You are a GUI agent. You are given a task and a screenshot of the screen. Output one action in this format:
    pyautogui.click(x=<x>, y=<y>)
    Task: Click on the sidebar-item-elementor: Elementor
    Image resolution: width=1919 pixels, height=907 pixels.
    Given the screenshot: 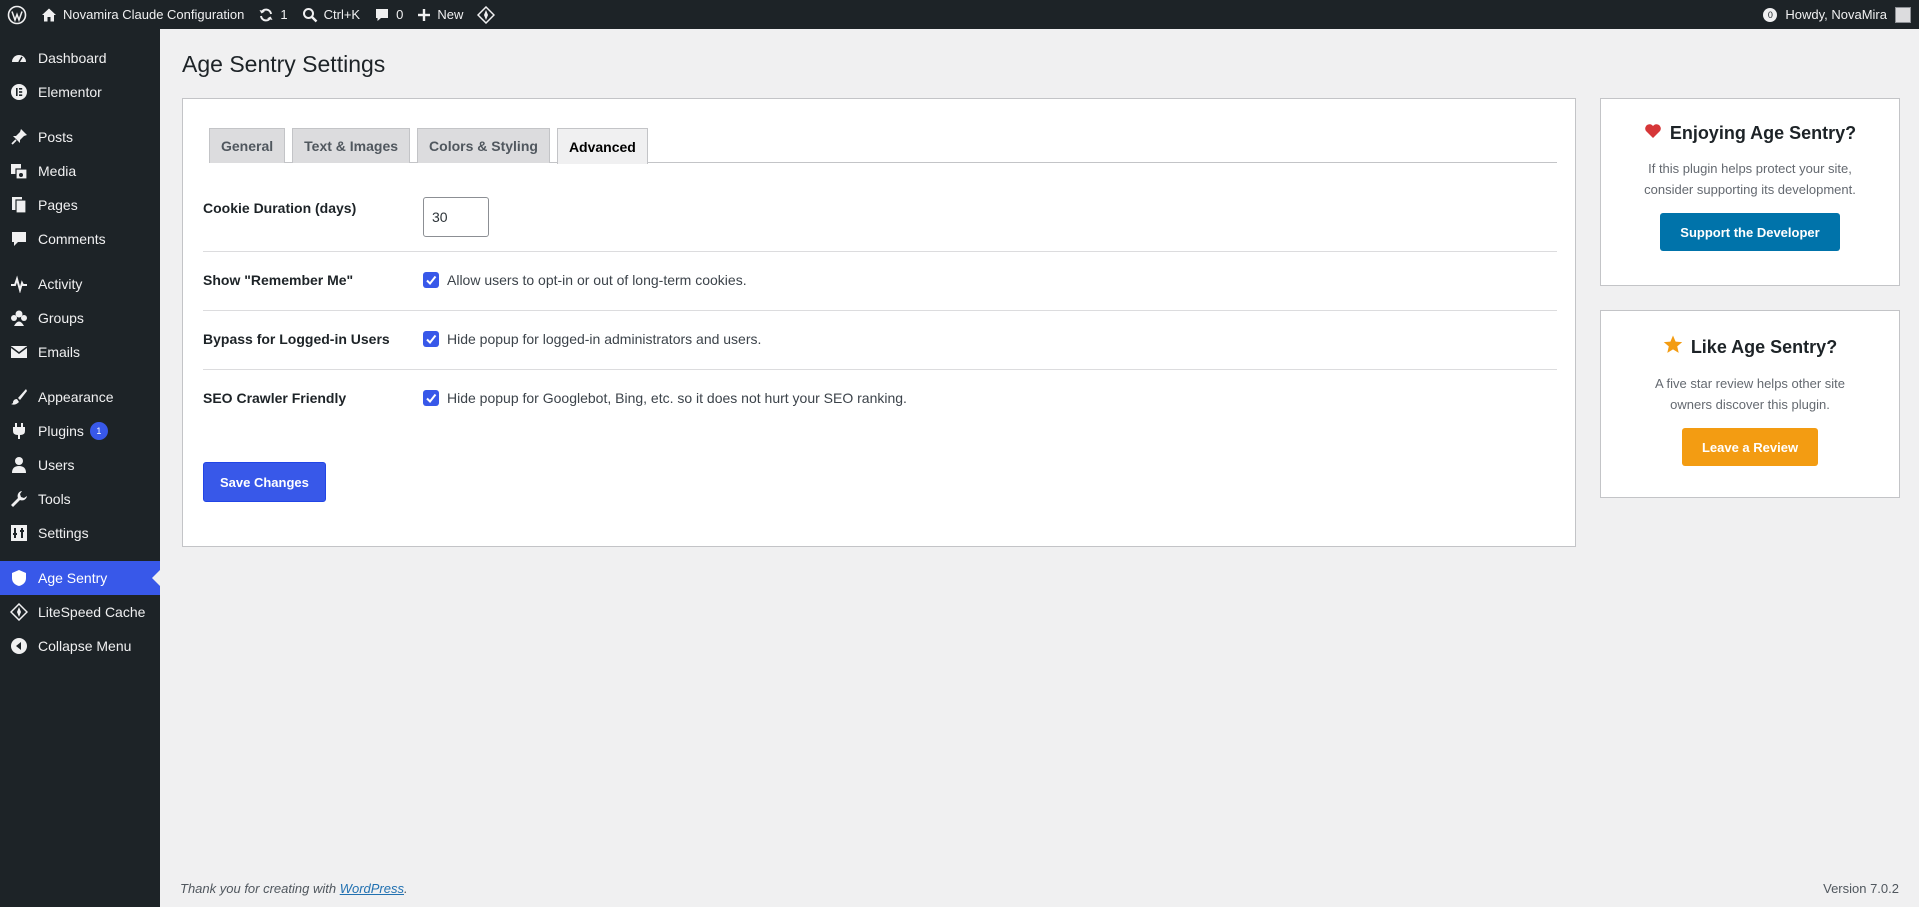 What is the action you would take?
    pyautogui.click(x=80, y=92)
    